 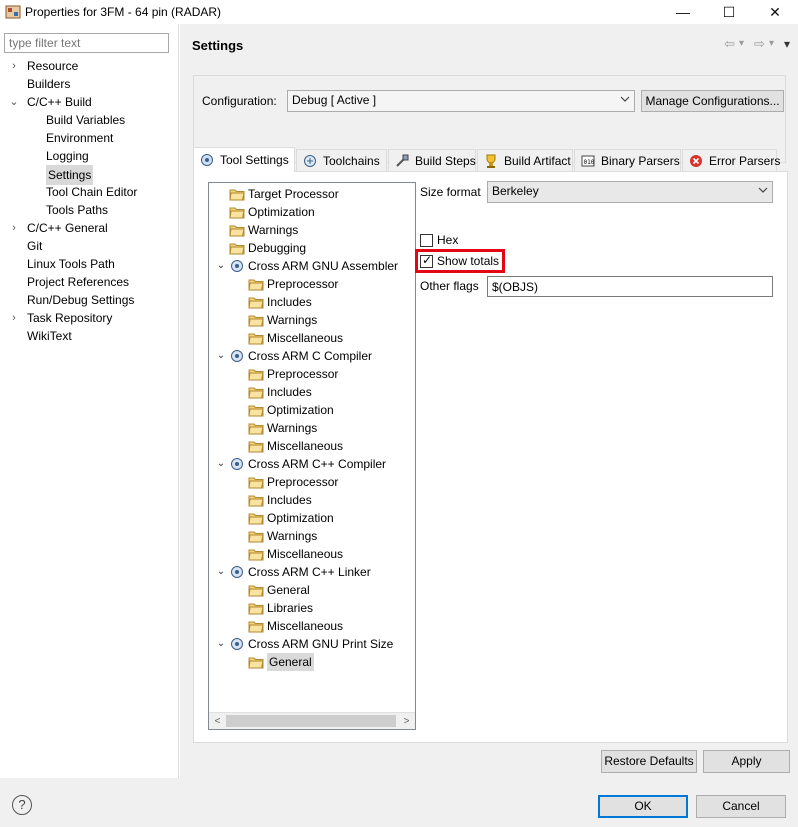 What do you see at coordinates (649, 761) in the screenshot?
I see `restore-defaults-button: Restore Defaults` at bounding box center [649, 761].